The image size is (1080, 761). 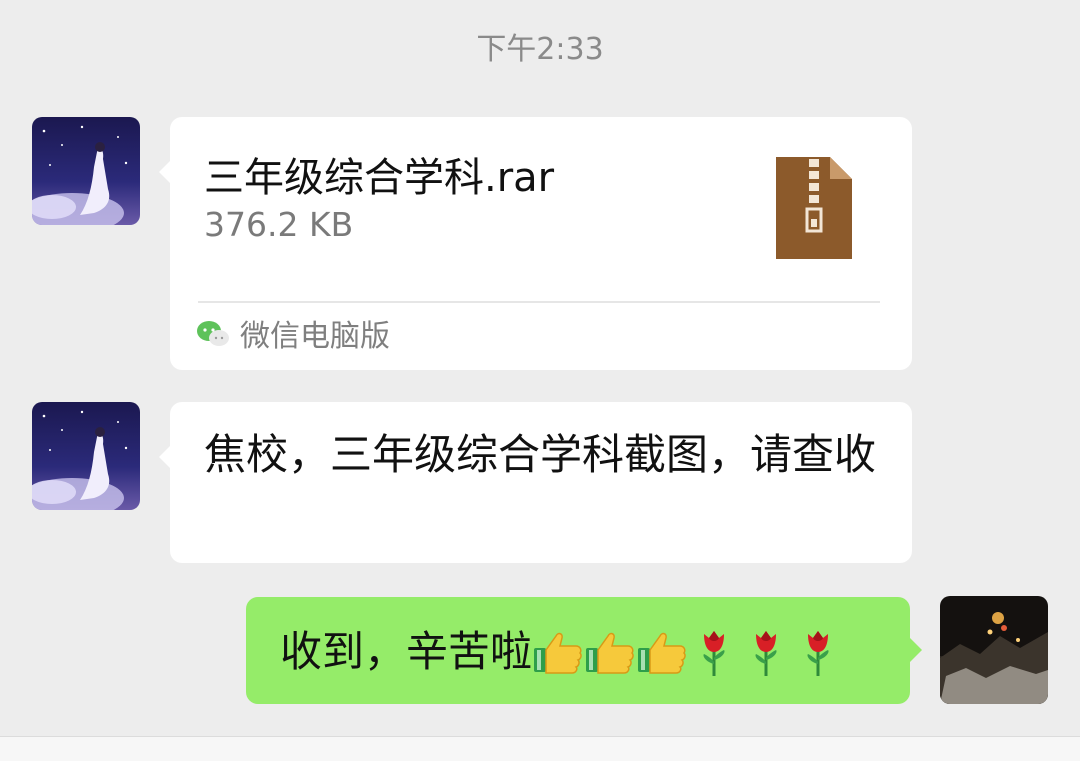 What do you see at coordinates (279, 224) in the screenshot?
I see `file-size: 376.2 KB` at bounding box center [279, 224].